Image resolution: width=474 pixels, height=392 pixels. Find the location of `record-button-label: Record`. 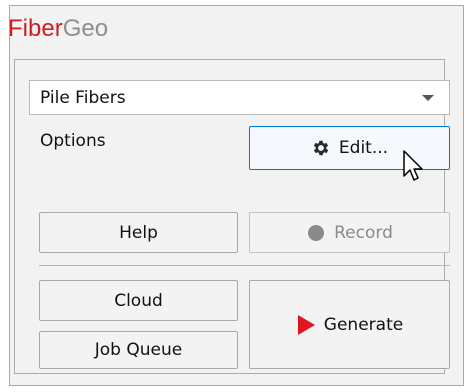

record-button-label: Record is located at coordinates (363, 232).